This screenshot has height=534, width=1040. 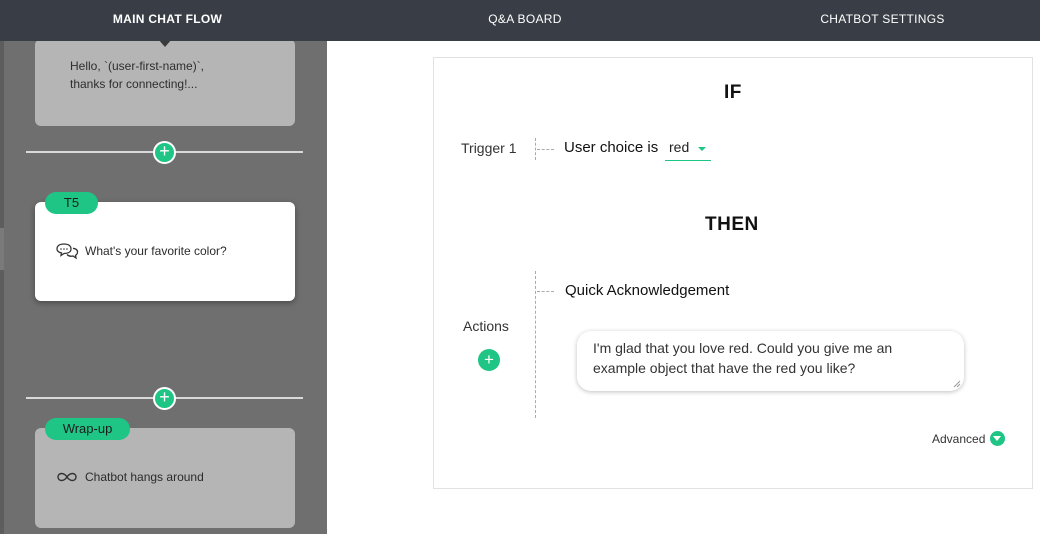 I want to click on if-heading: IF, so click(x=733, y=92).